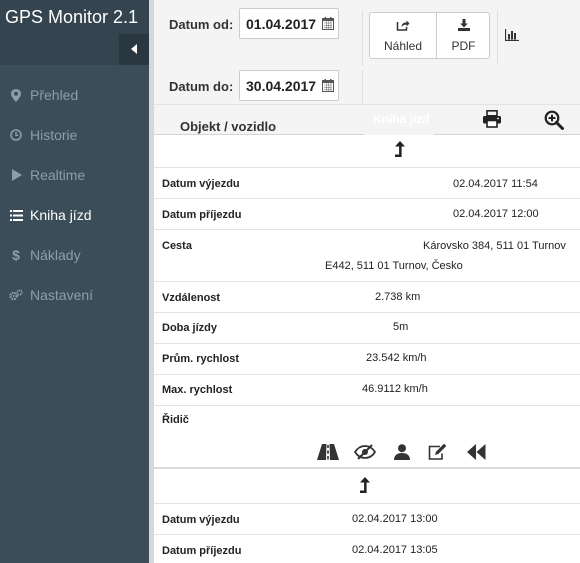 This screenshot has width=580, height=563. What do you see at coordinates (367, 297) in the screenshot?
I see `table-row: Vzdálenost 2.738 km` at bounding box center [367, 297].